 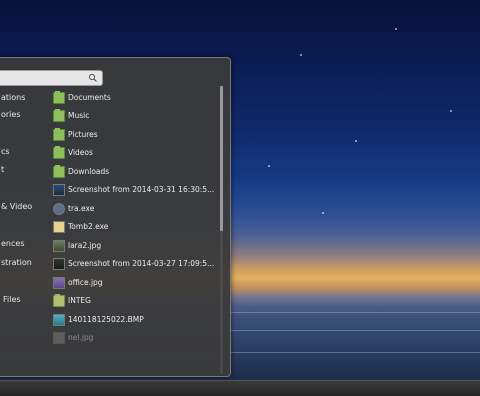 What do you see at coordinates (130, 302) in the screenshot?
I see `recent-folder-integ: INTEG` at bounding box center [130, 302].